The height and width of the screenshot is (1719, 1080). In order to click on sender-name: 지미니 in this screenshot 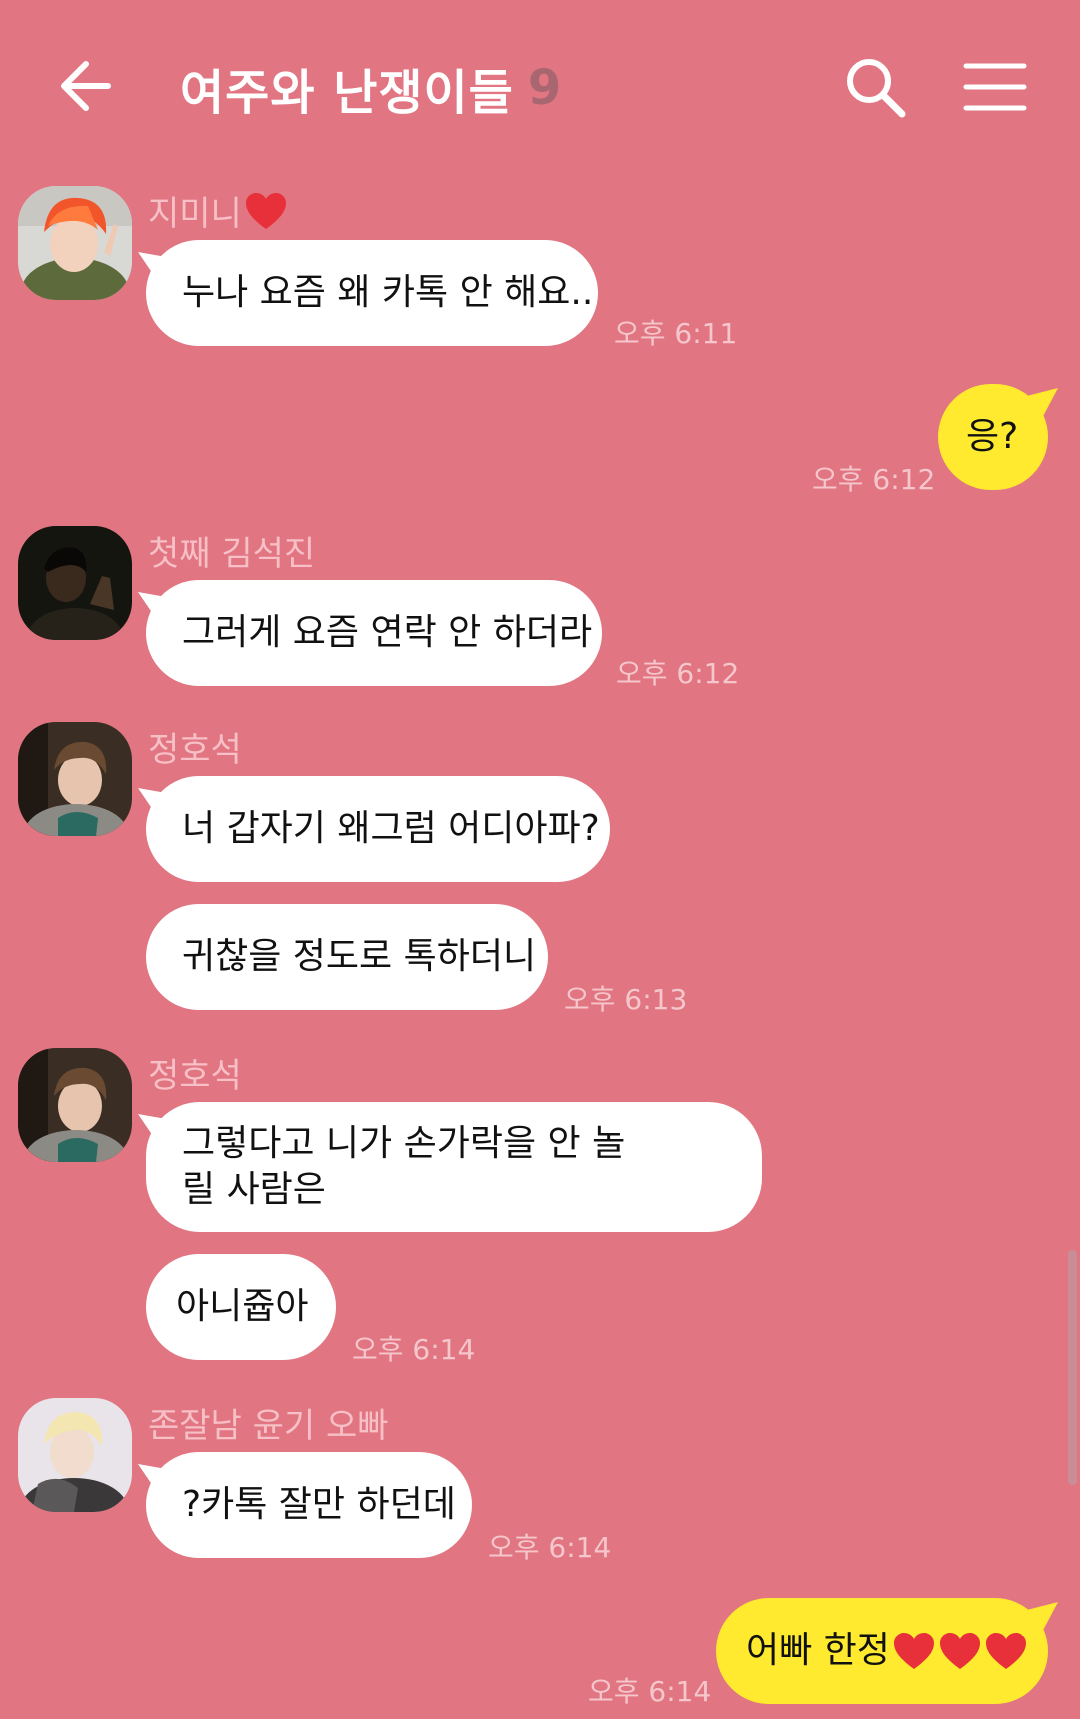, I will do `click(218, 210)`.